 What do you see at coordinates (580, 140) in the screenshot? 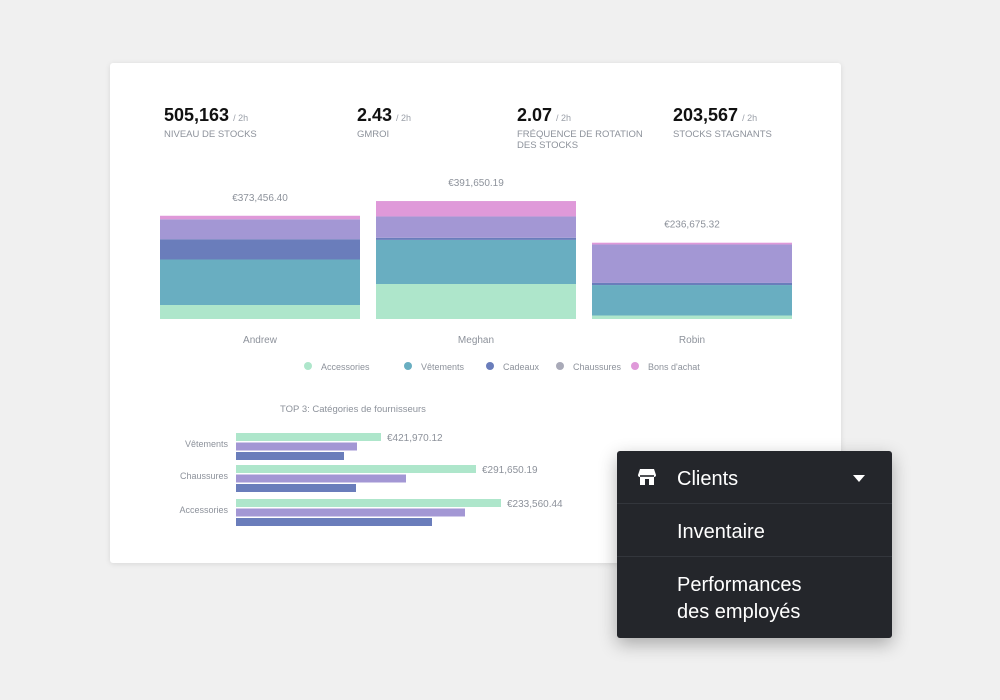
I see `kpi-label: FRÉQUENCE DE ROTATION DES STOCKS` at bounding box center [580, 140].